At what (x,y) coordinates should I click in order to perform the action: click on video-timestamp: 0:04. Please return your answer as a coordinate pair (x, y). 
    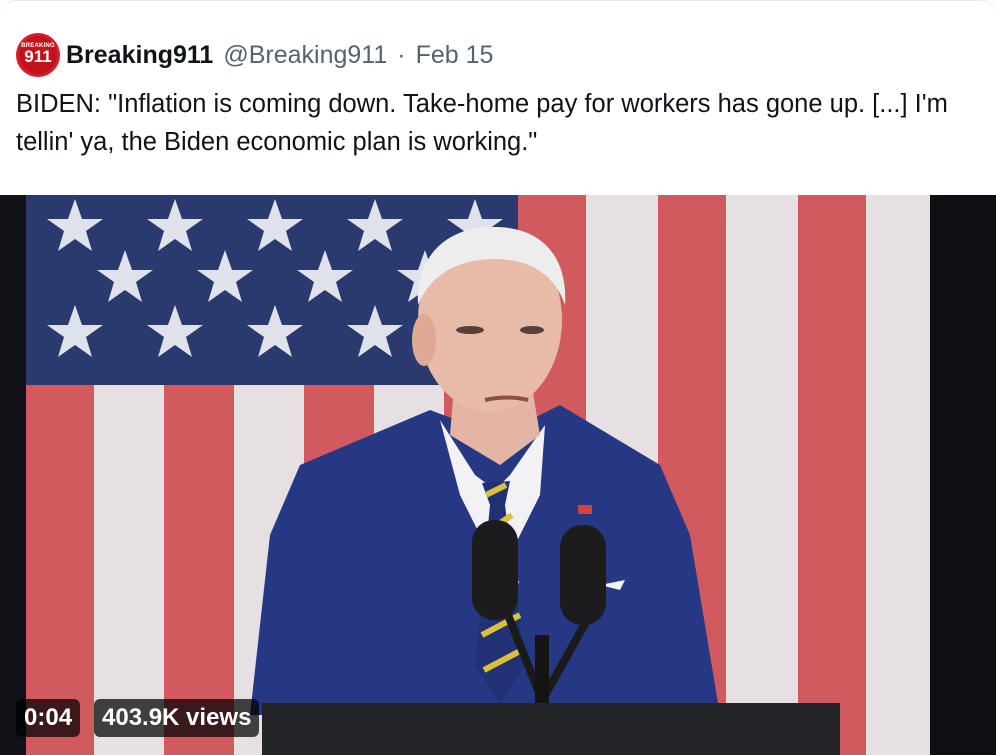
    Looking at the image, I should click on (48, 718).